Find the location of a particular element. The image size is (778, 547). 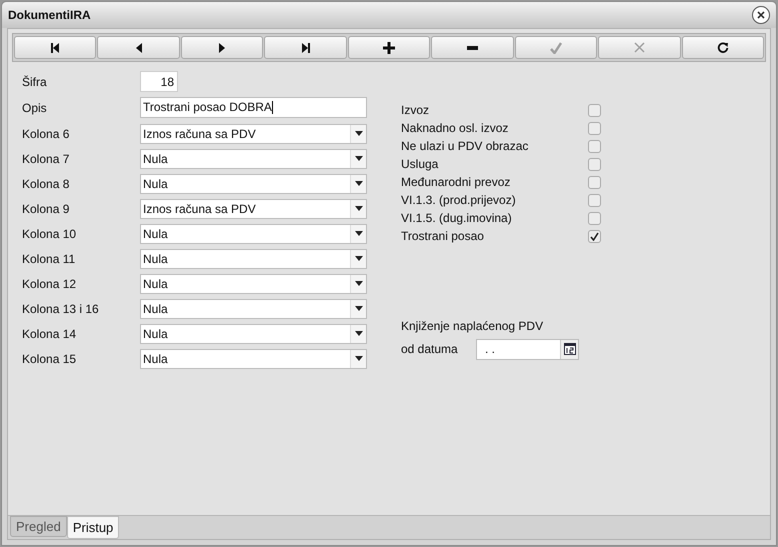

option-label: Izvoz is located at coordinates (415, 110).